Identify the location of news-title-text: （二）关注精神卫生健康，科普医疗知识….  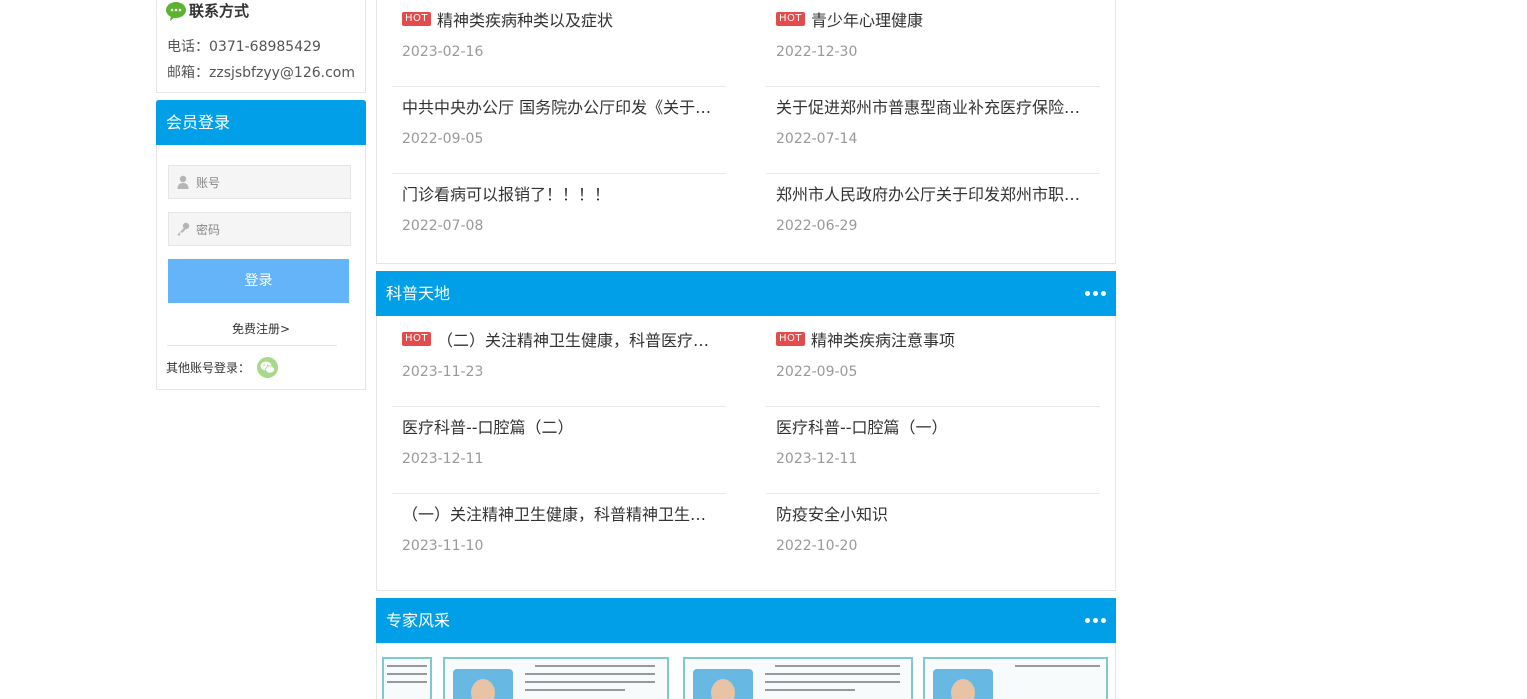
(579, 340).